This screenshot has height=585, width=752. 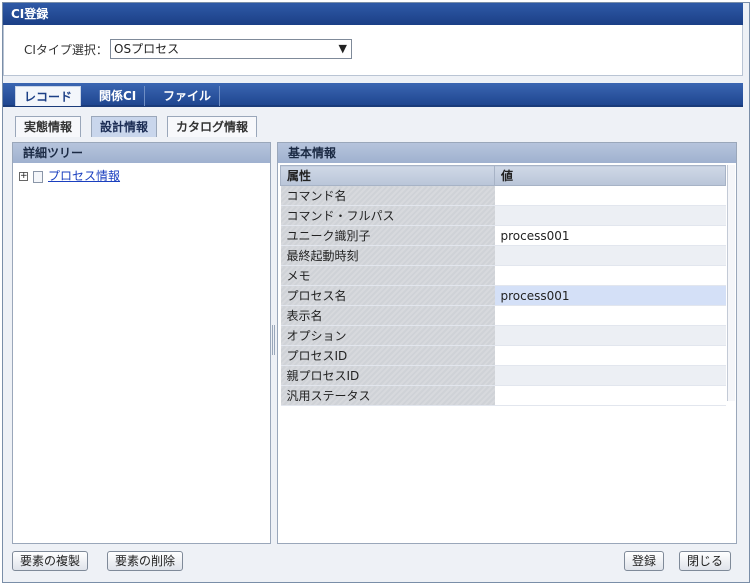 I want to click on attribute-name: プロセスID, so click(x=387, y=355).